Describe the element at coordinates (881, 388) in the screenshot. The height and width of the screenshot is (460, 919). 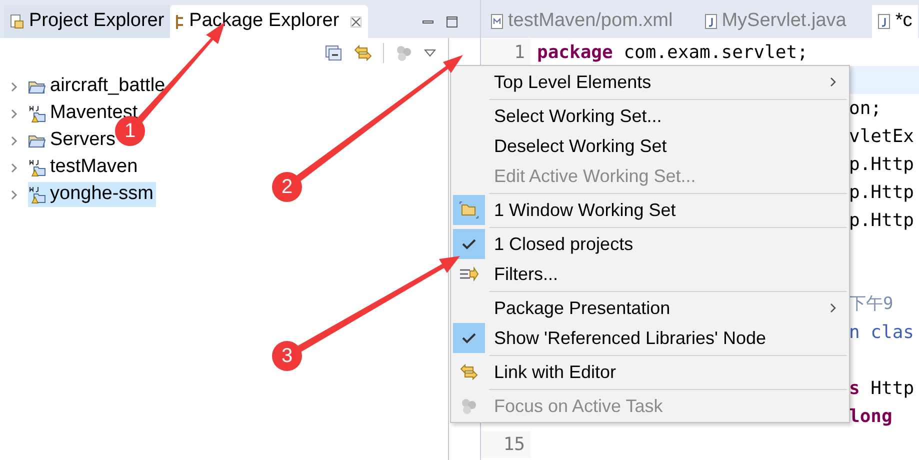
I see `code-text: s Http` at that location.